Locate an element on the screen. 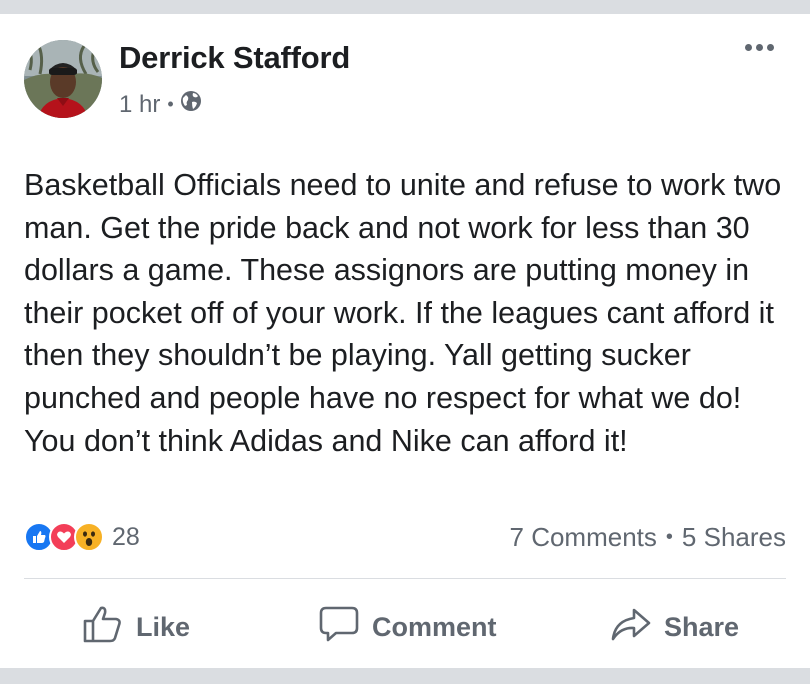 The image size is (810, 684). post-stats: 7 Comments • 5 Shares is located at coordinates (648, 537).